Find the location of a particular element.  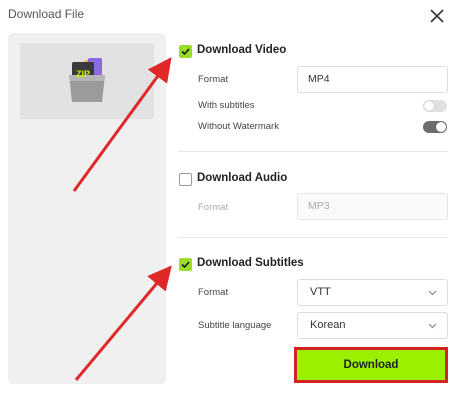

download-button: Download is located at coordinates (371, 365).